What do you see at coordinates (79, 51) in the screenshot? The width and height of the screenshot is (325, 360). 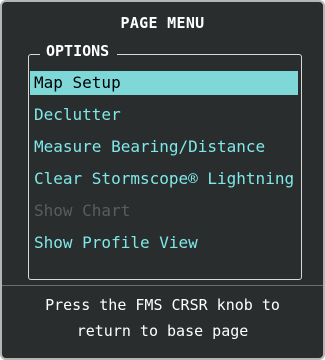 I see `options-label: OPTIONS` at bounding box center [79, 51].